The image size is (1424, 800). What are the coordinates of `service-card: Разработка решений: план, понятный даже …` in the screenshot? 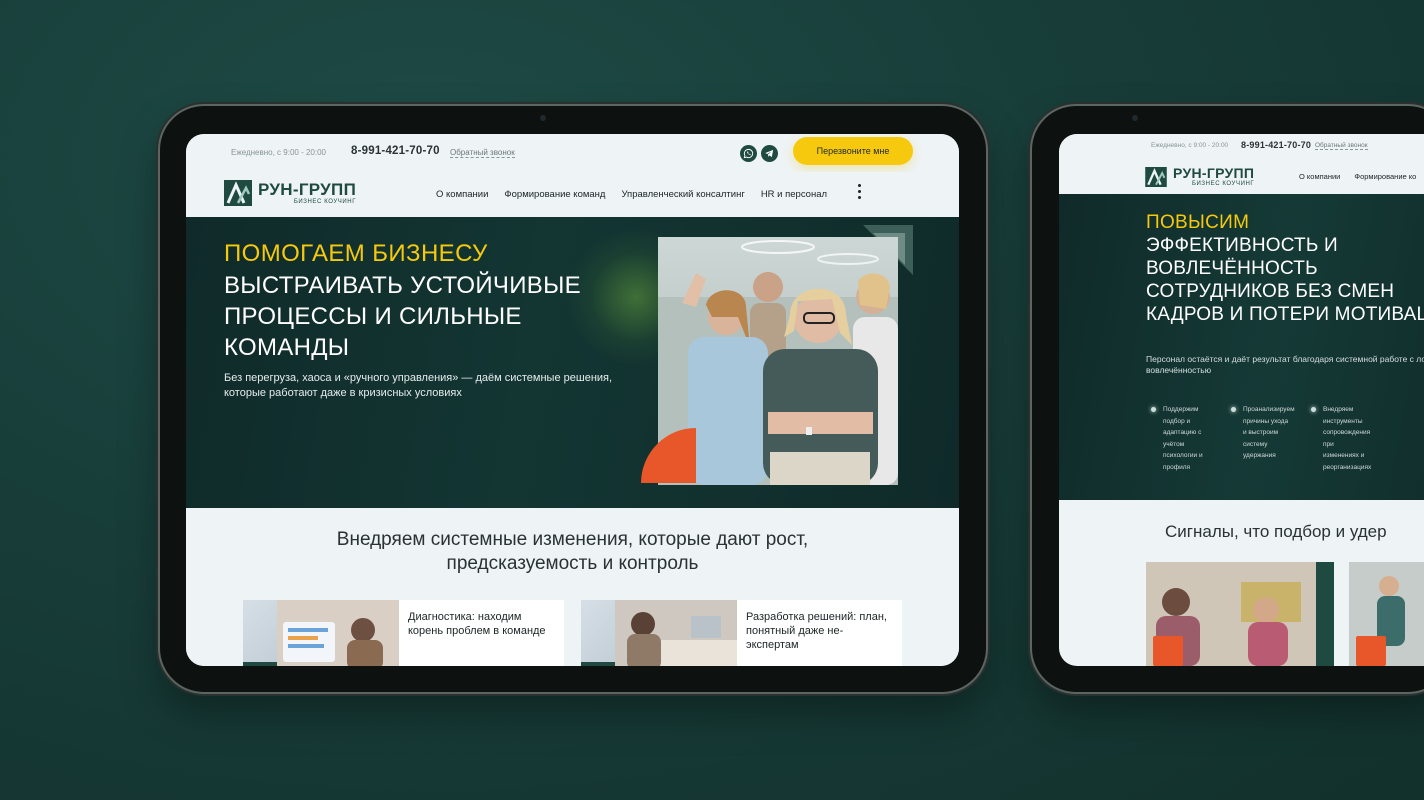 It's located at (741, 633).